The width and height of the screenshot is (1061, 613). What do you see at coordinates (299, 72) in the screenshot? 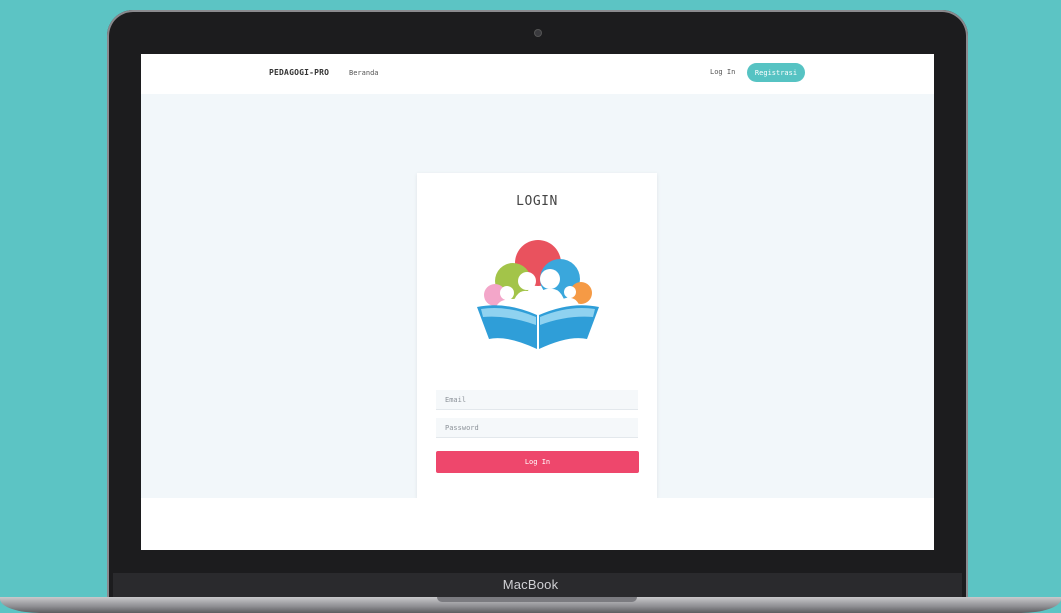
I see `brand-logo-text: PEDAGOGI-PRO` at bounding box center [299, 72].